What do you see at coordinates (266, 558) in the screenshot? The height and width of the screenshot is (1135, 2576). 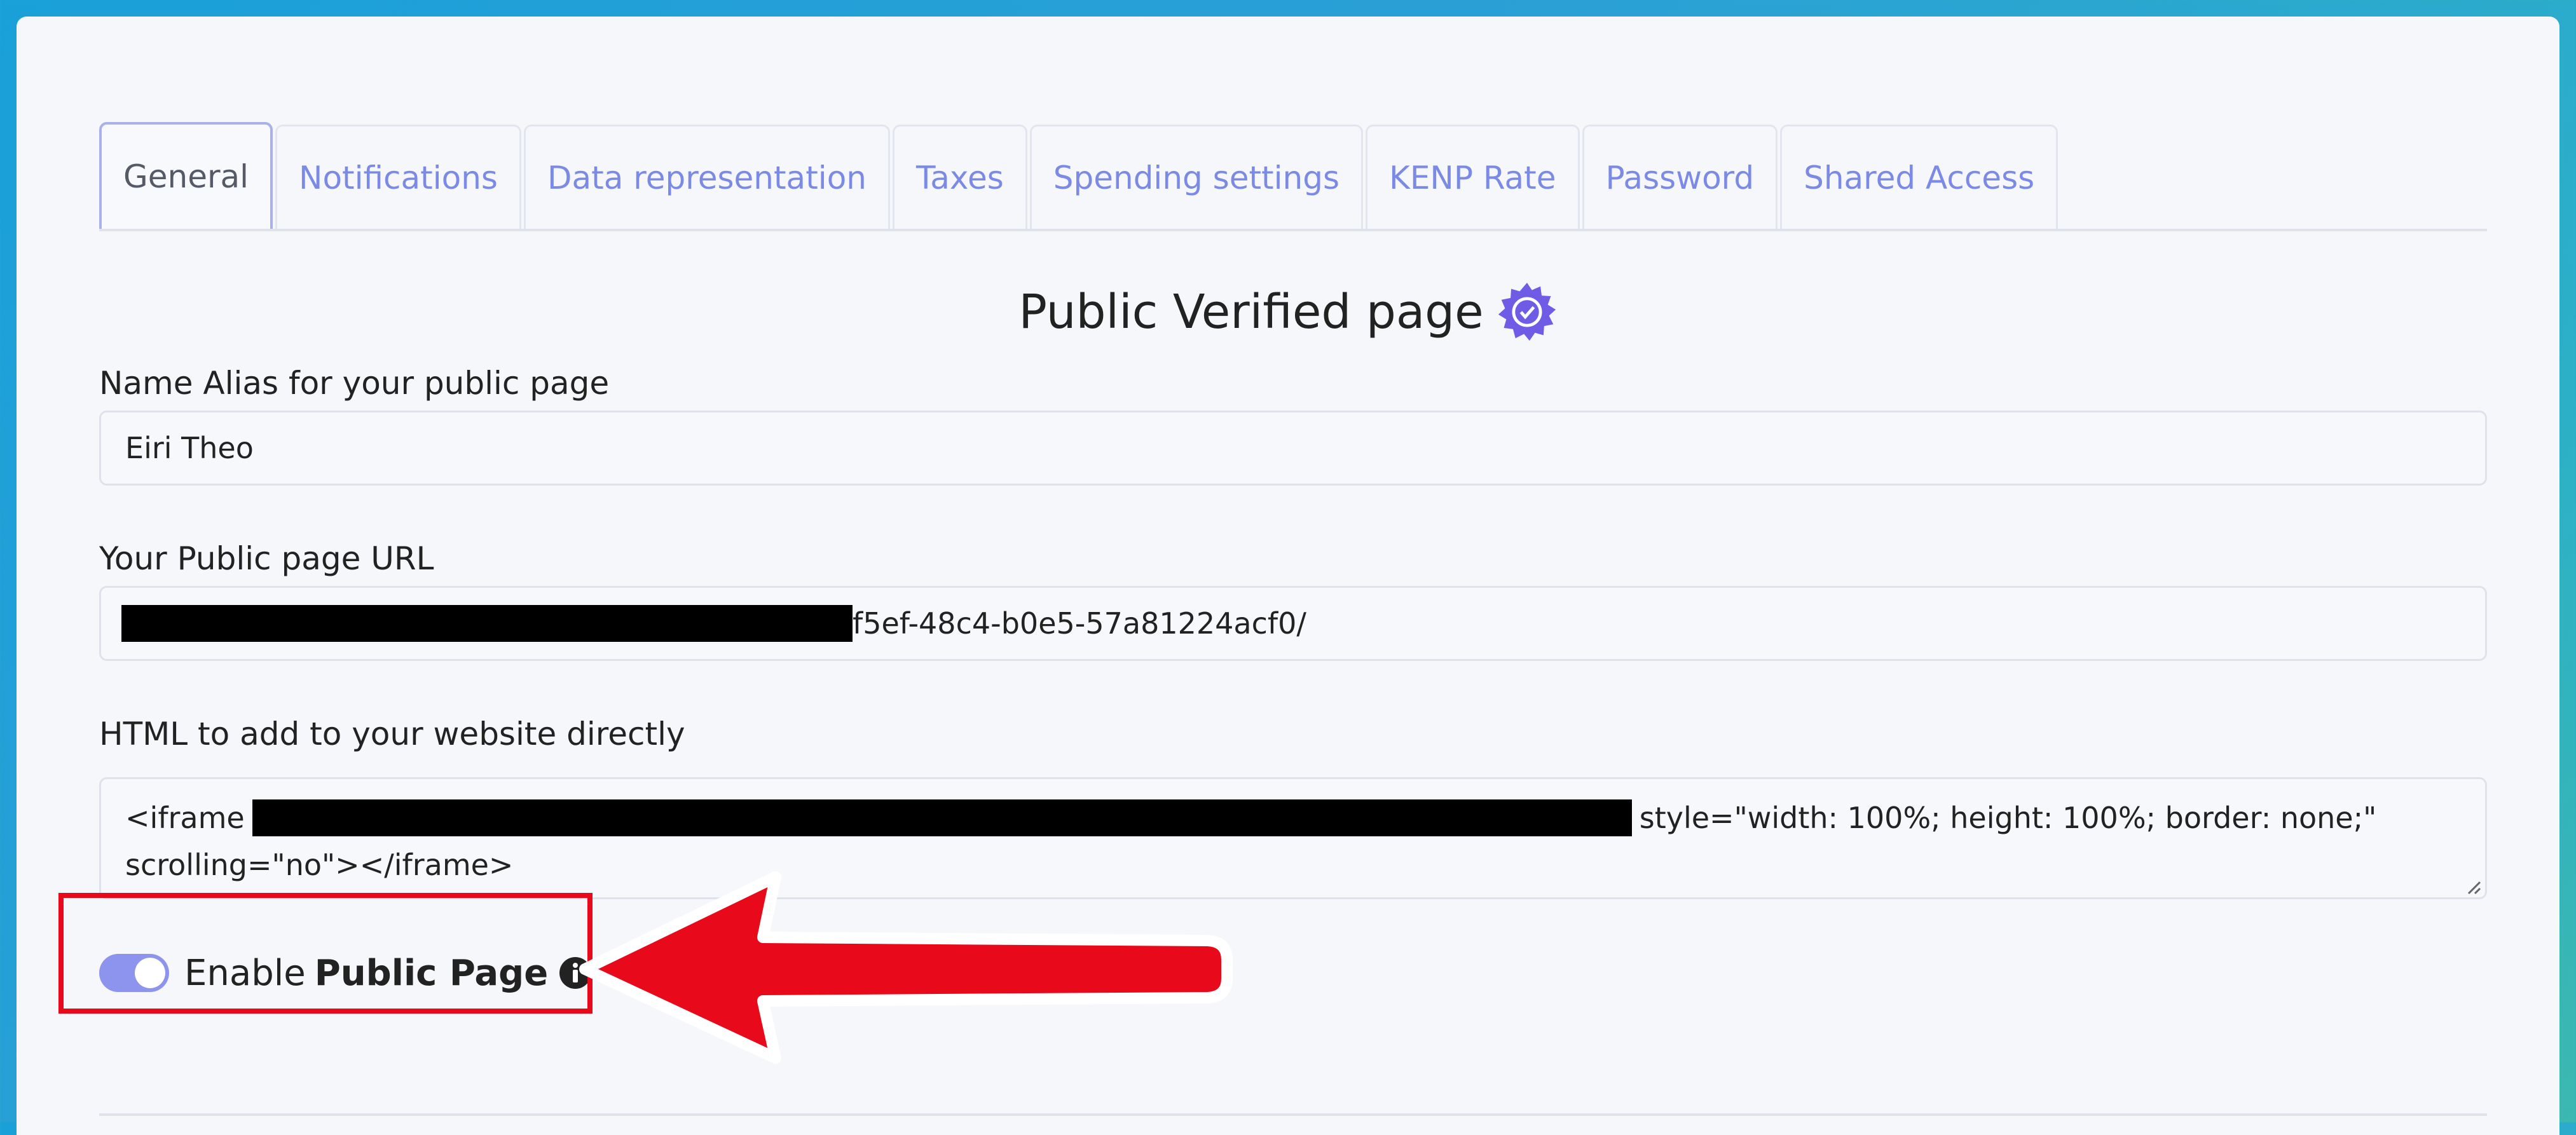 I see `url-label: Your Public page URL` at bounding box center [266, 558].